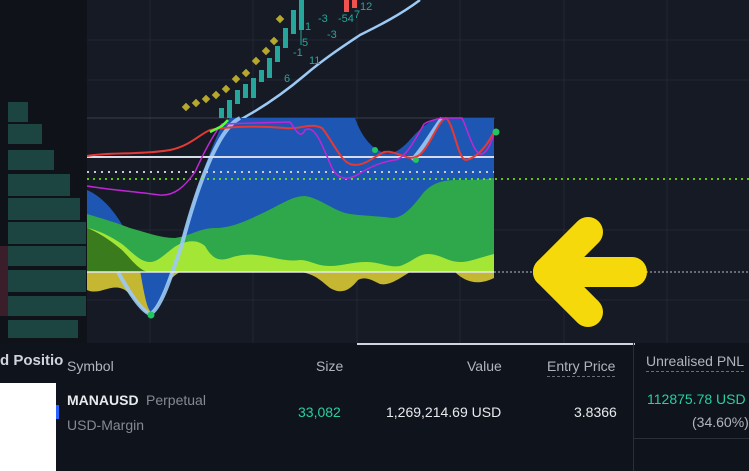  I want to click on bottom-marker, so click(151, 315).